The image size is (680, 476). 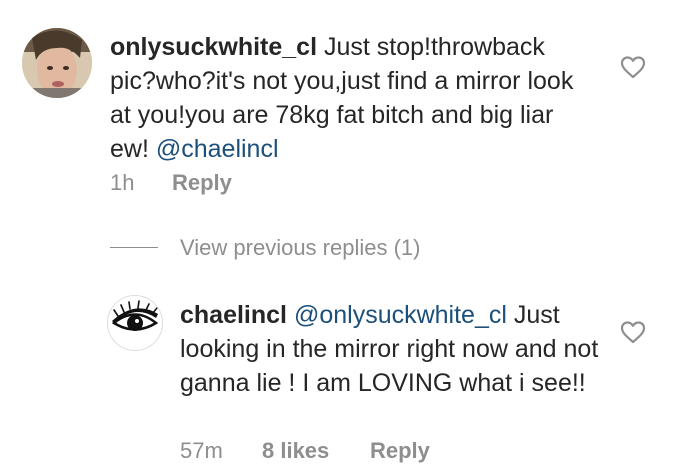 What do you see at coordinates (400, 315) in the screenshot?
I see `reply-mention: @onlysuckwhite_cl` at bounding box center [400, 315].